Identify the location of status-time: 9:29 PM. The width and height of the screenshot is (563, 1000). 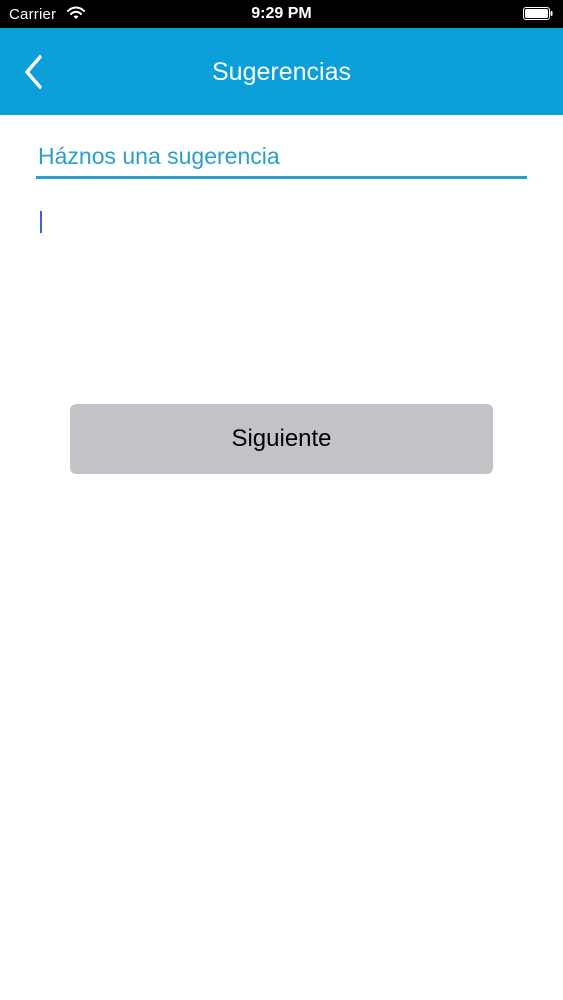
(281, 13).